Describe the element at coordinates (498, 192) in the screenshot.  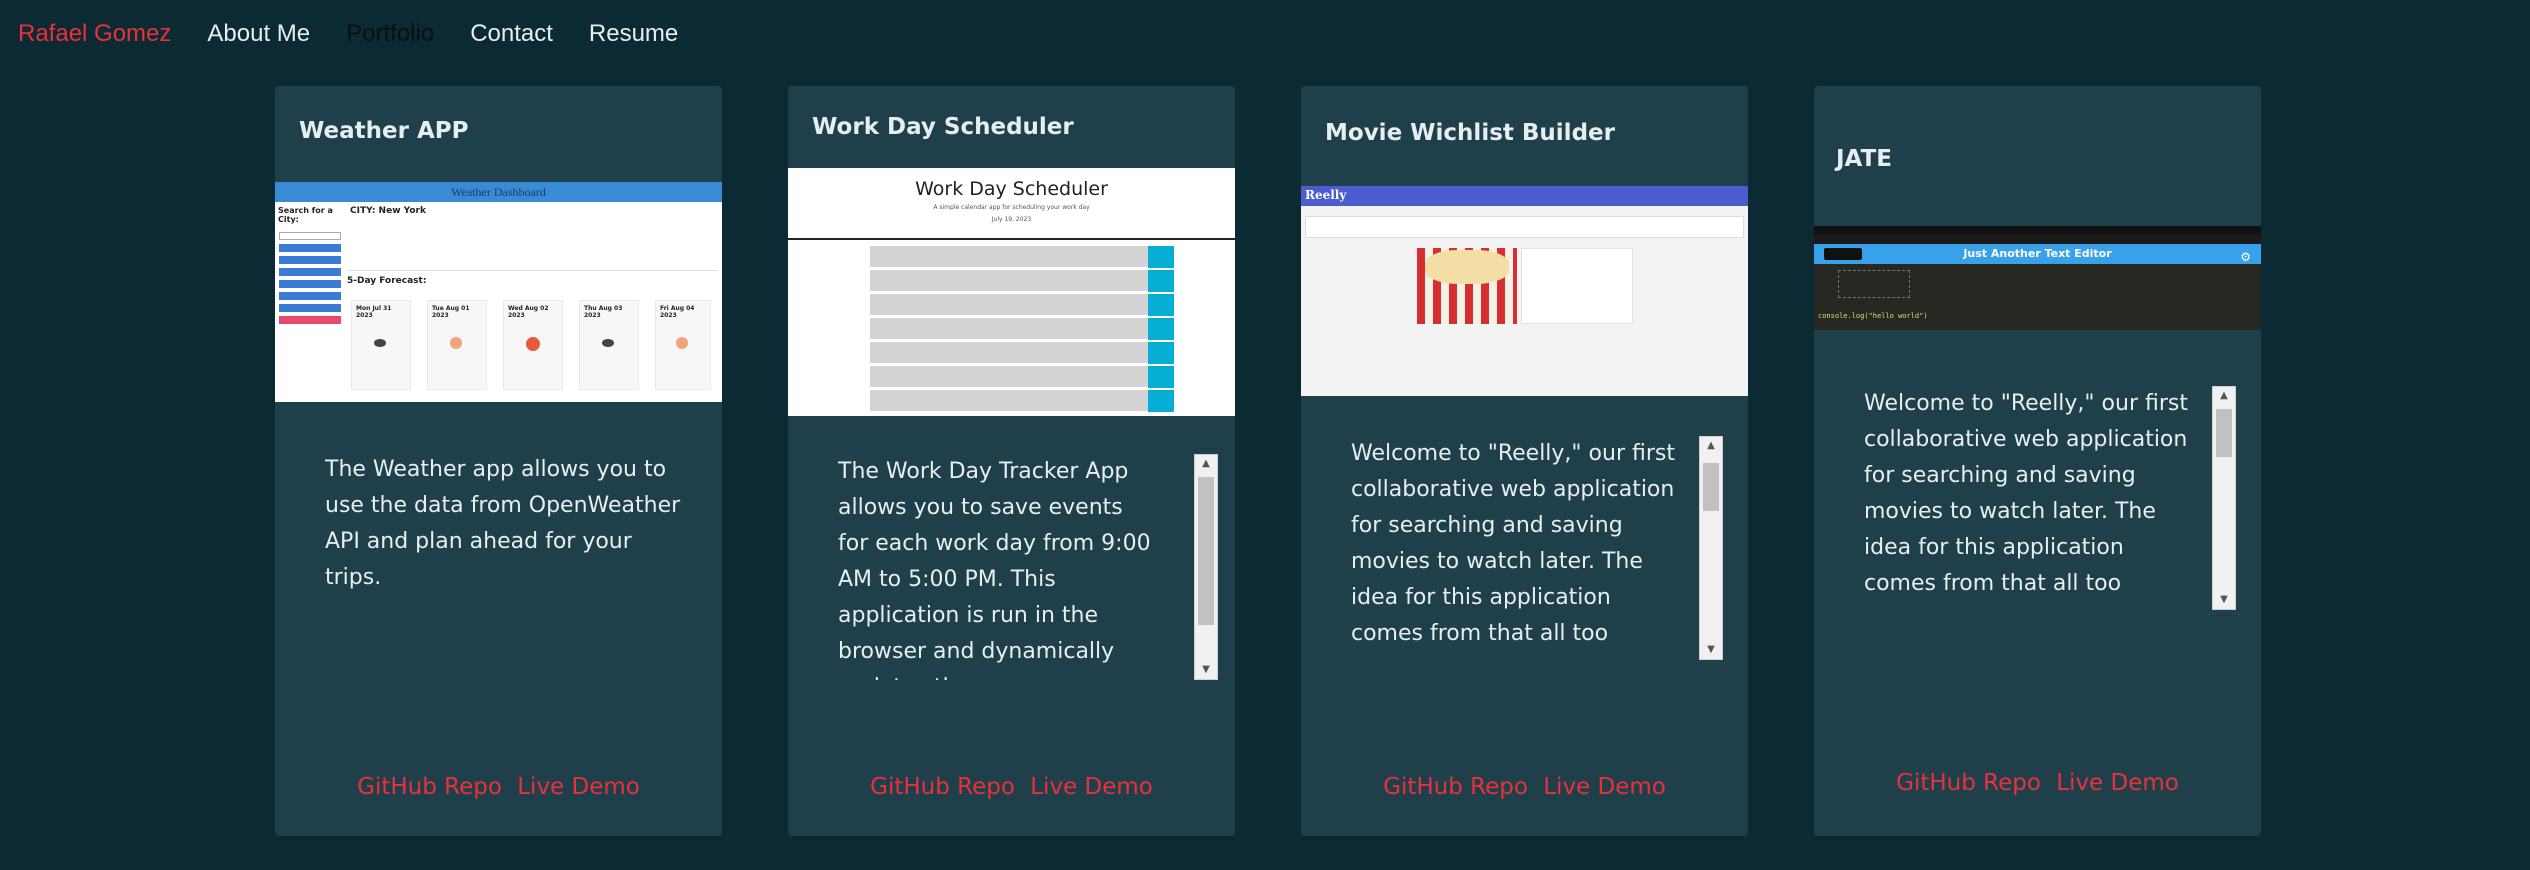
I see `screenshot-header: Weather Dashboard` at that location.